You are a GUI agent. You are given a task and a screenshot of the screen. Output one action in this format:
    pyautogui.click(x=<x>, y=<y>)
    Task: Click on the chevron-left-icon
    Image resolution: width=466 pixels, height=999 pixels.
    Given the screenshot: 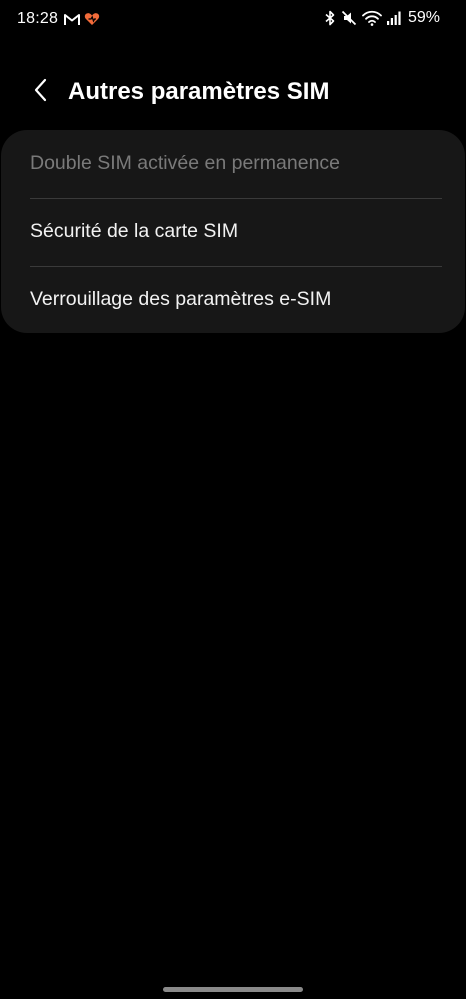 What is the action you would take?
    pyautogui.click(x=40, y=92)
    